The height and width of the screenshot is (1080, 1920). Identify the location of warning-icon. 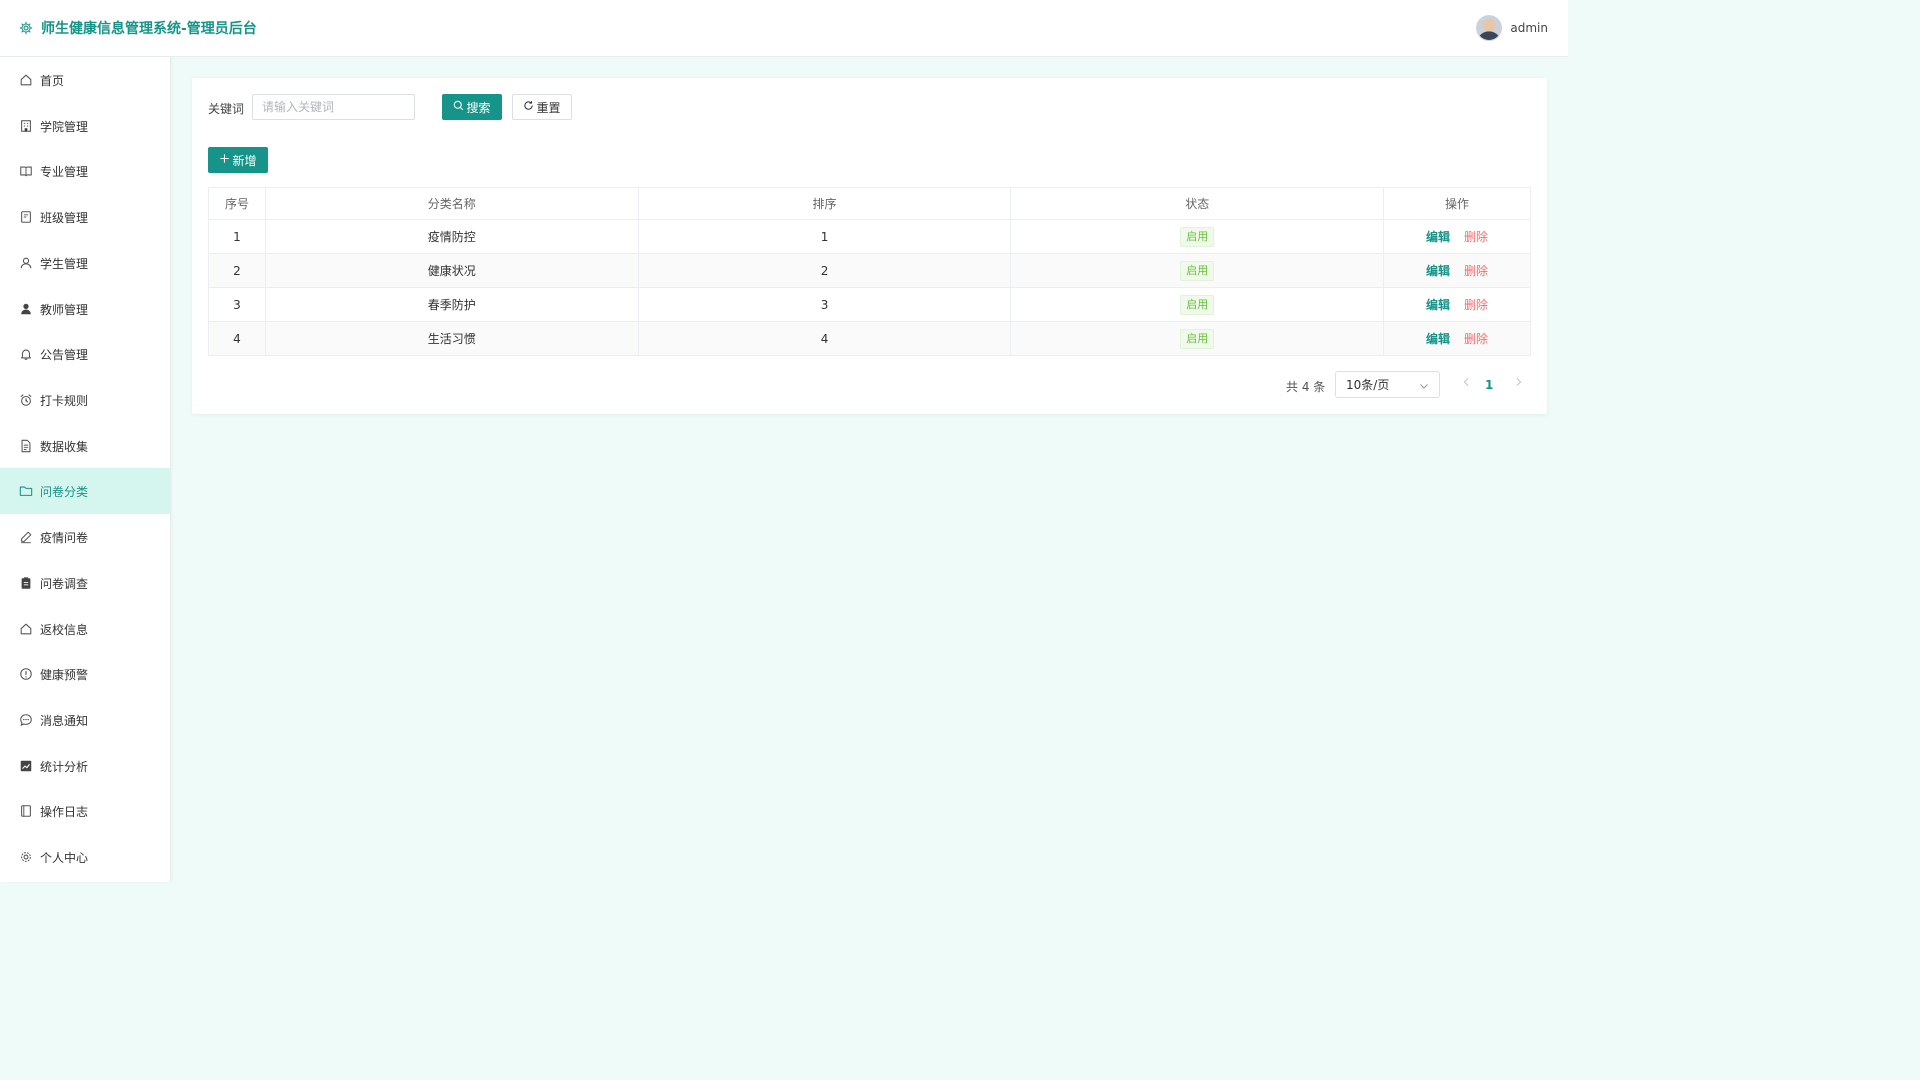
(26, 674).